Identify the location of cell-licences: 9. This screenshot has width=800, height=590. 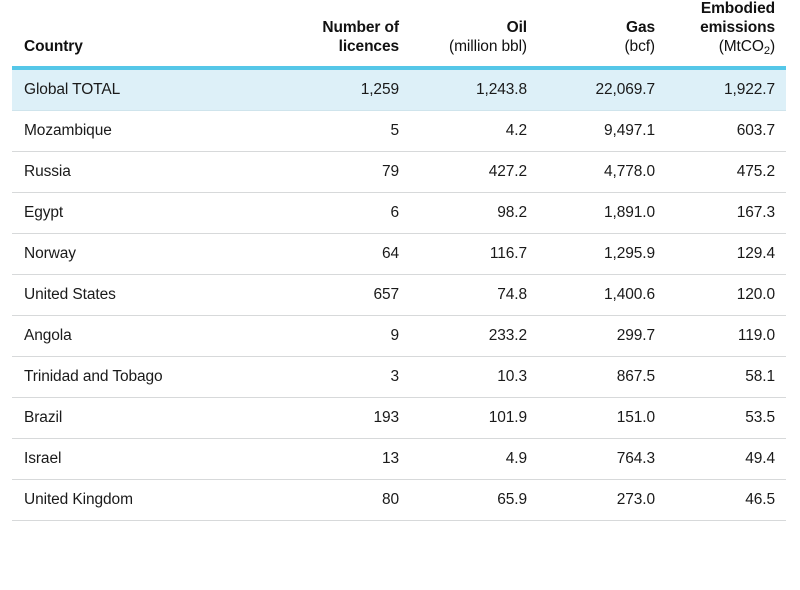
(351, 336).